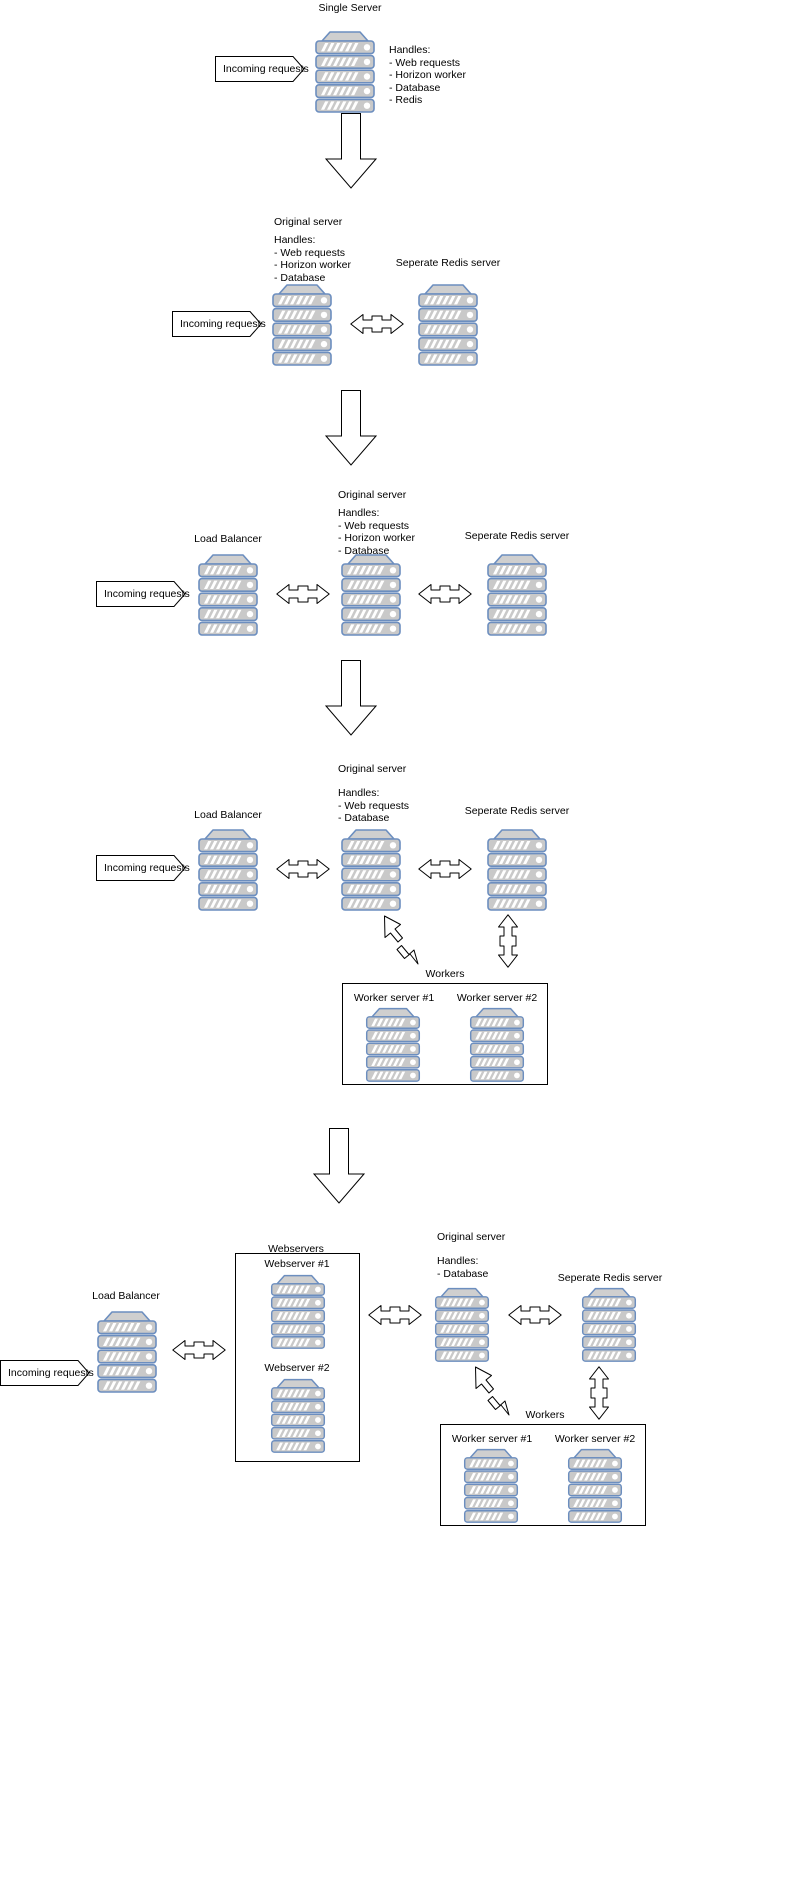 This screenshot has width=800, height=1896. What do you see at coordinates (266, 69) in the screenshot?
I see `incoming-requests-label-1: Incoming requests` at bounding box center [266, 69].